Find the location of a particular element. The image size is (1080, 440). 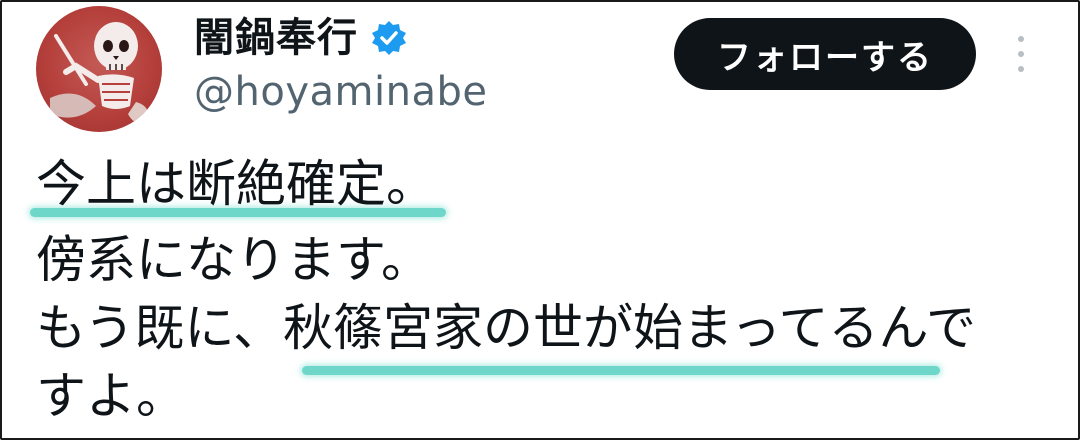

author-name-row: 闇鍋奉行 is located at coordinates (301, 38).